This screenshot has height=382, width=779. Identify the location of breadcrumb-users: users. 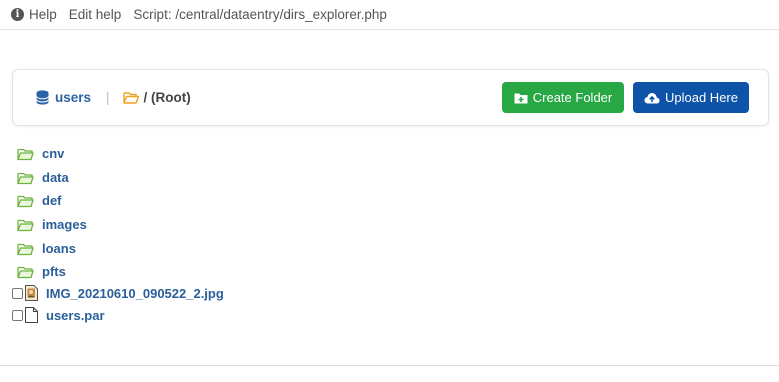
(63, 97).